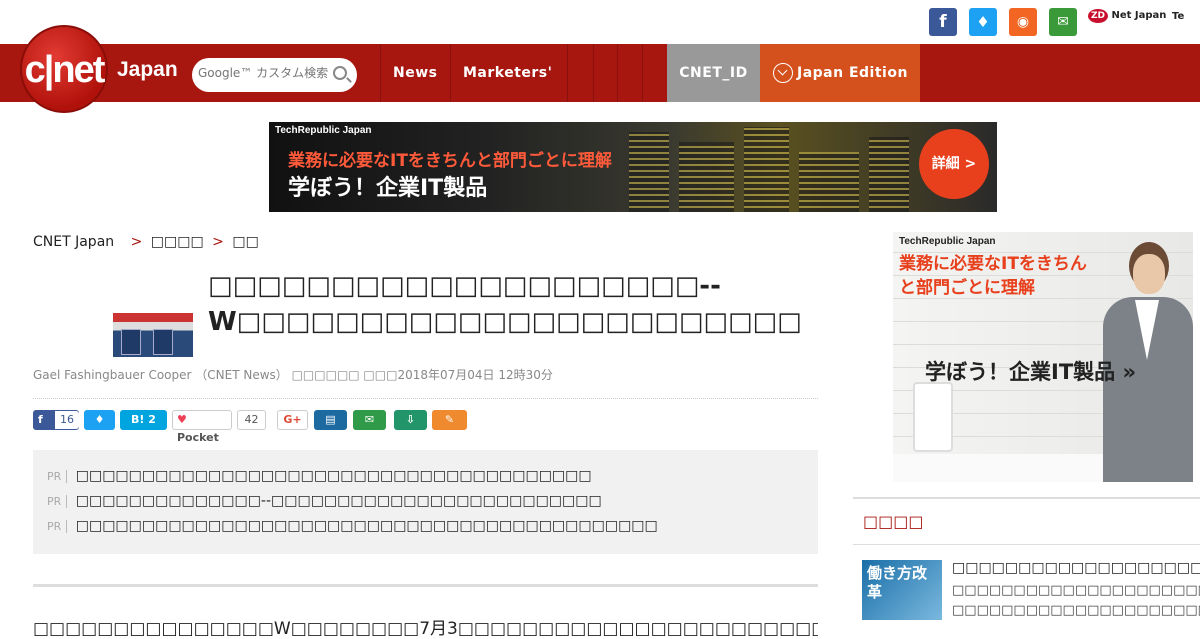  Describe the element at coordinates (1098, 16) in the screenshot. I see `zdnet-mark: ZD` at that location.